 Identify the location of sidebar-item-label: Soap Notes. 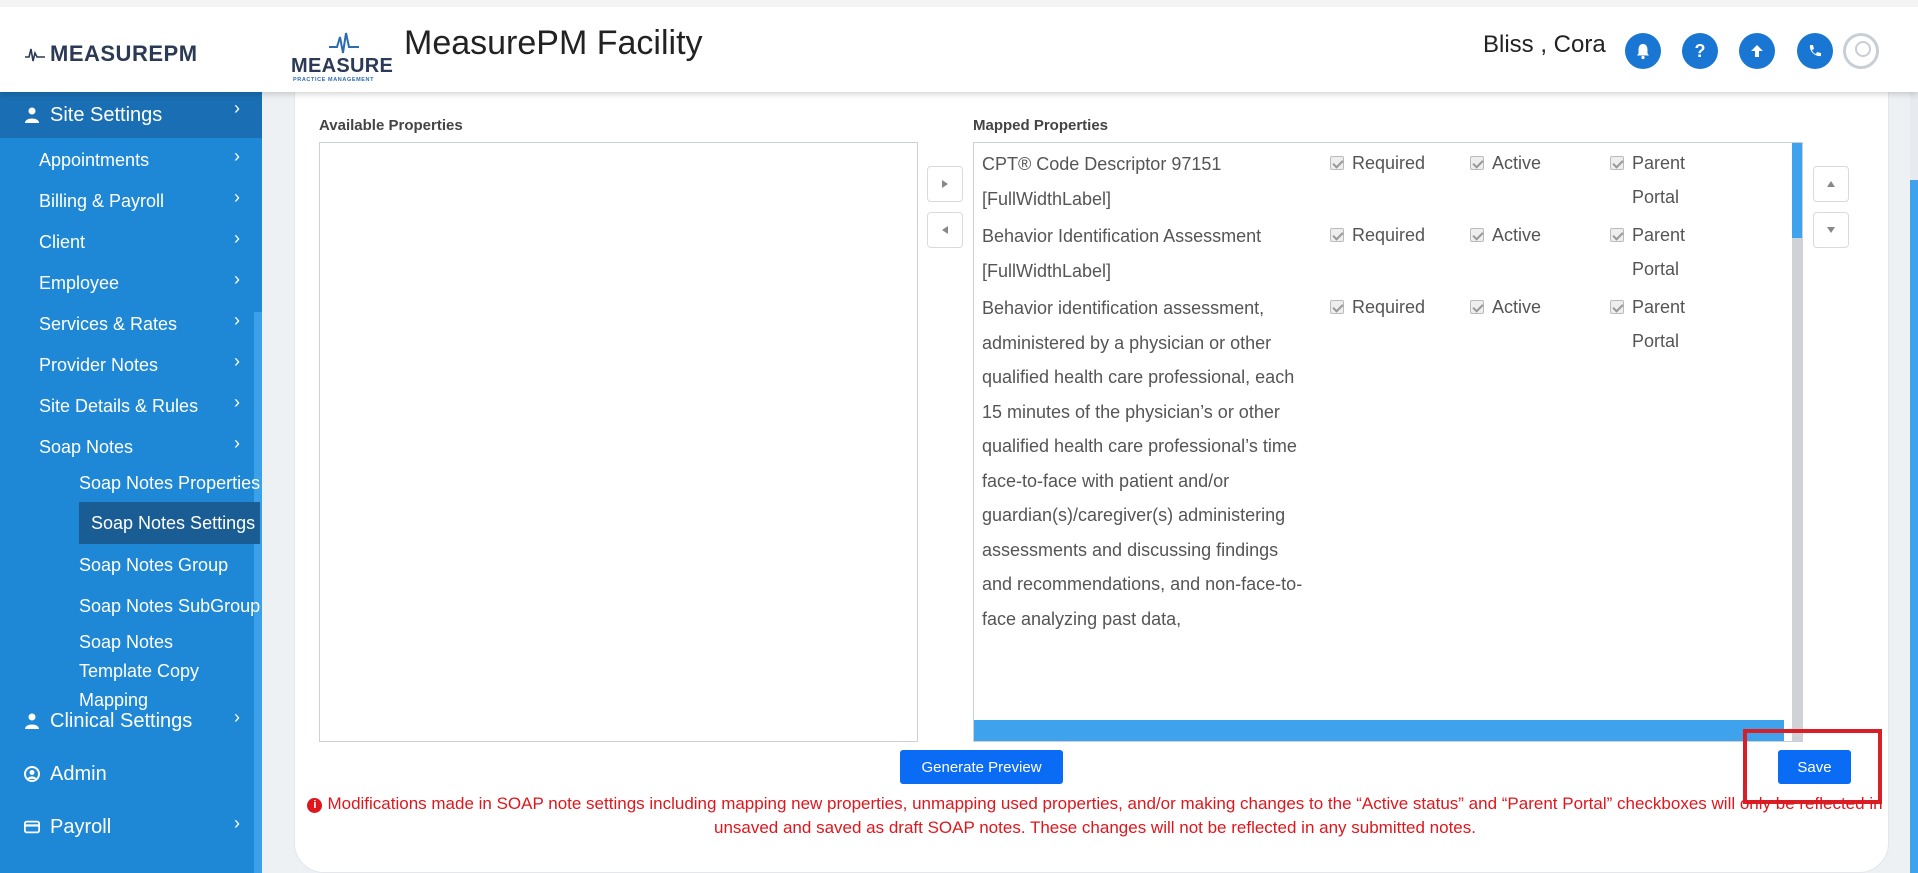
(86, 446).